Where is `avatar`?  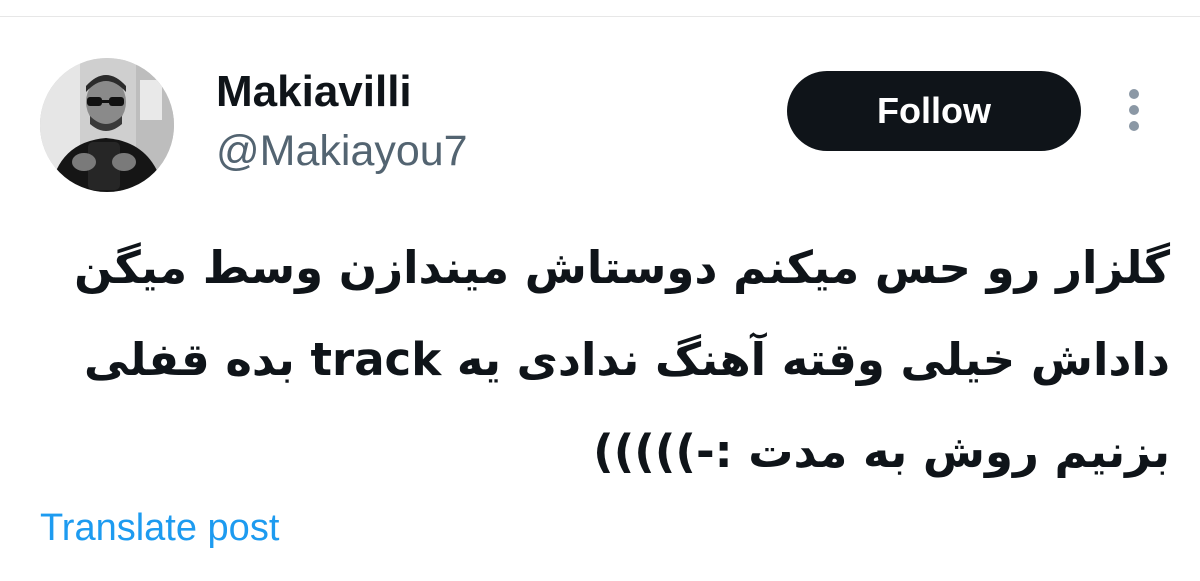
avatar is located at coordinates (107, 125).